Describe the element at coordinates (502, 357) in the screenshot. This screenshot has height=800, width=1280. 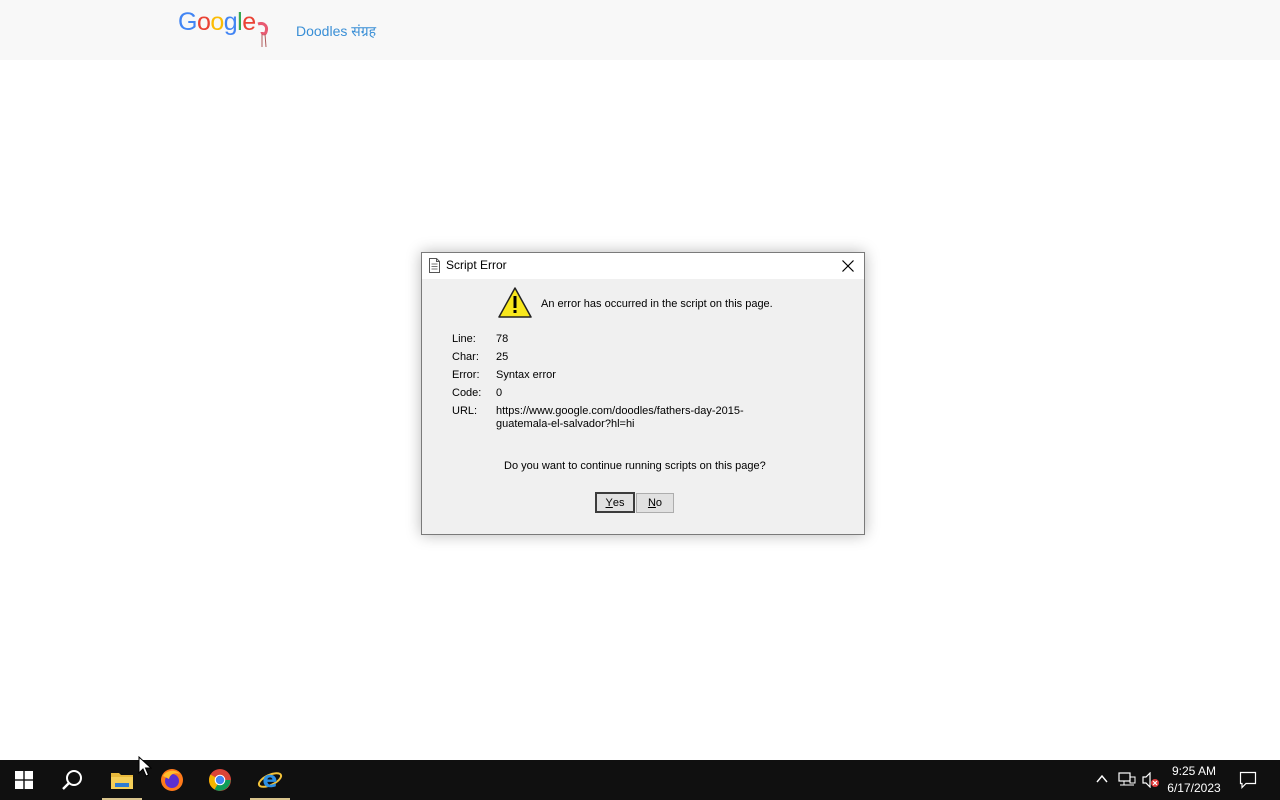
I see `detail-value: 25` at that location.